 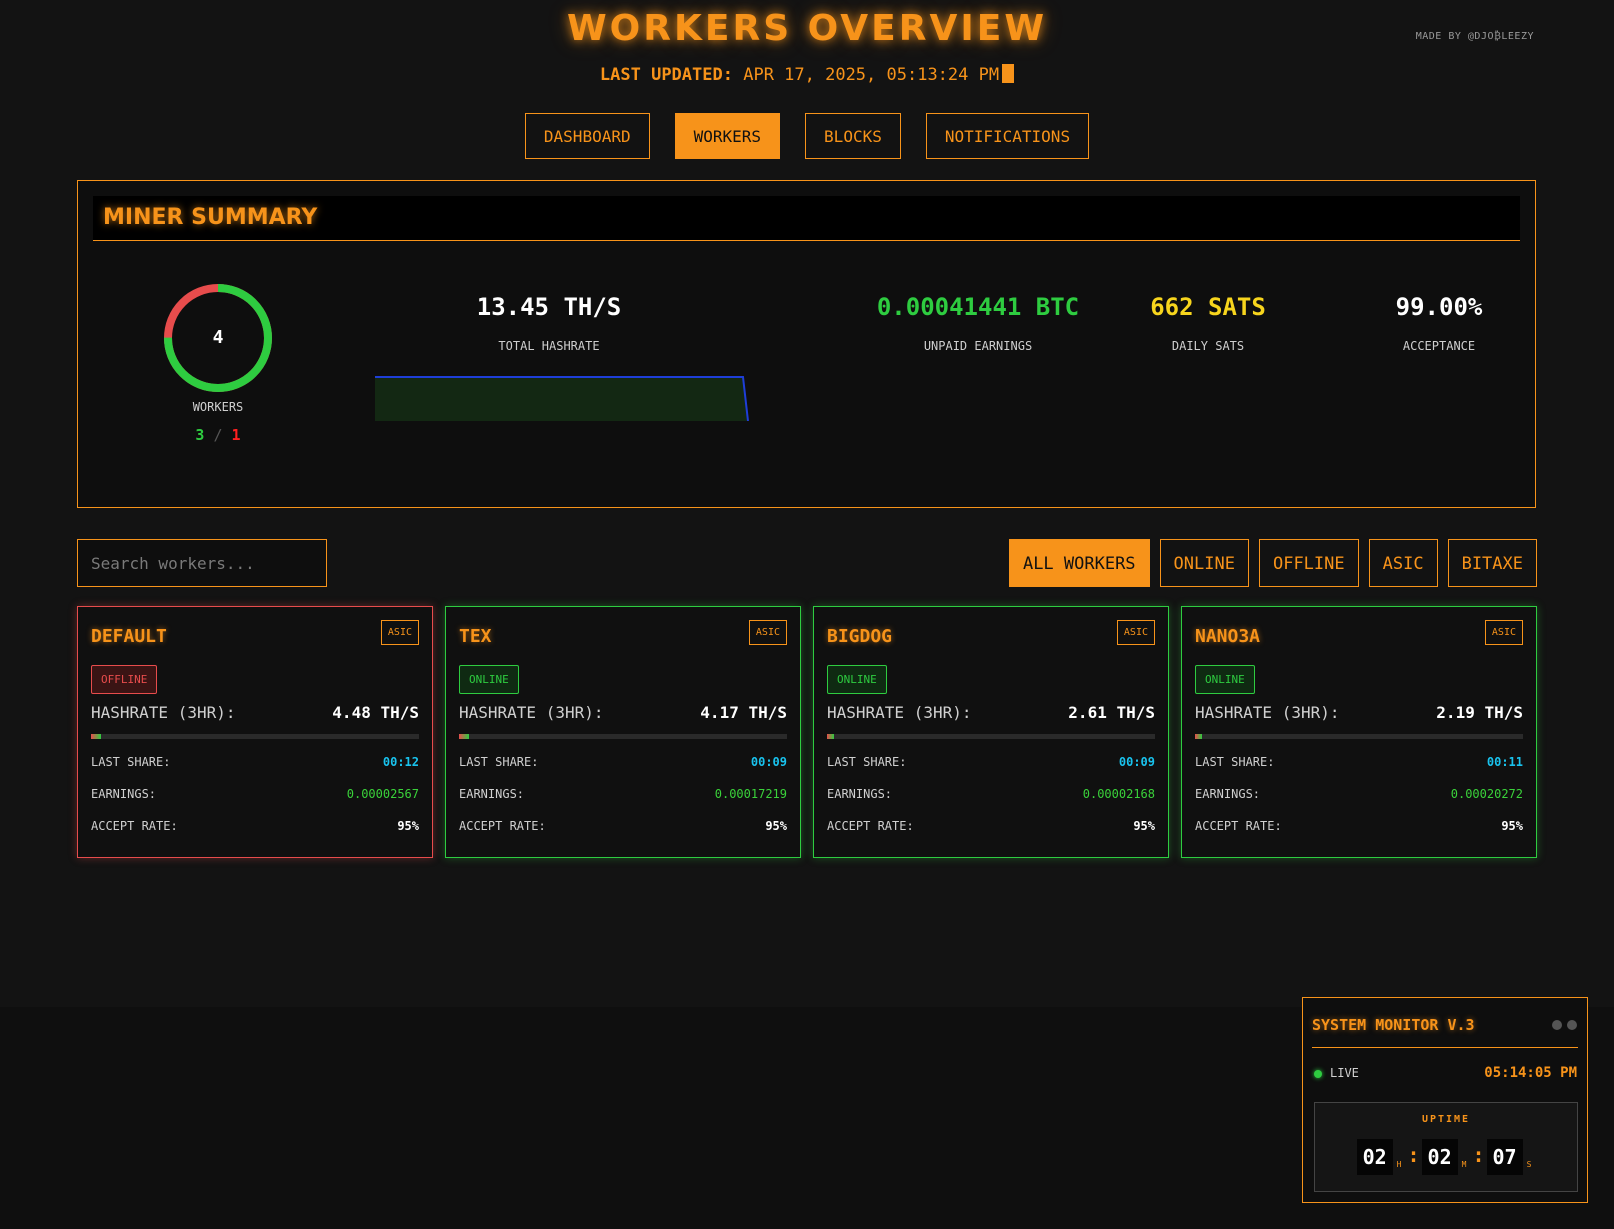 What do you see at coordinates (1308, 563) in the screenshot?
I see `filter-offline-button: OFFLINE` at bounding box center [1308, 563].